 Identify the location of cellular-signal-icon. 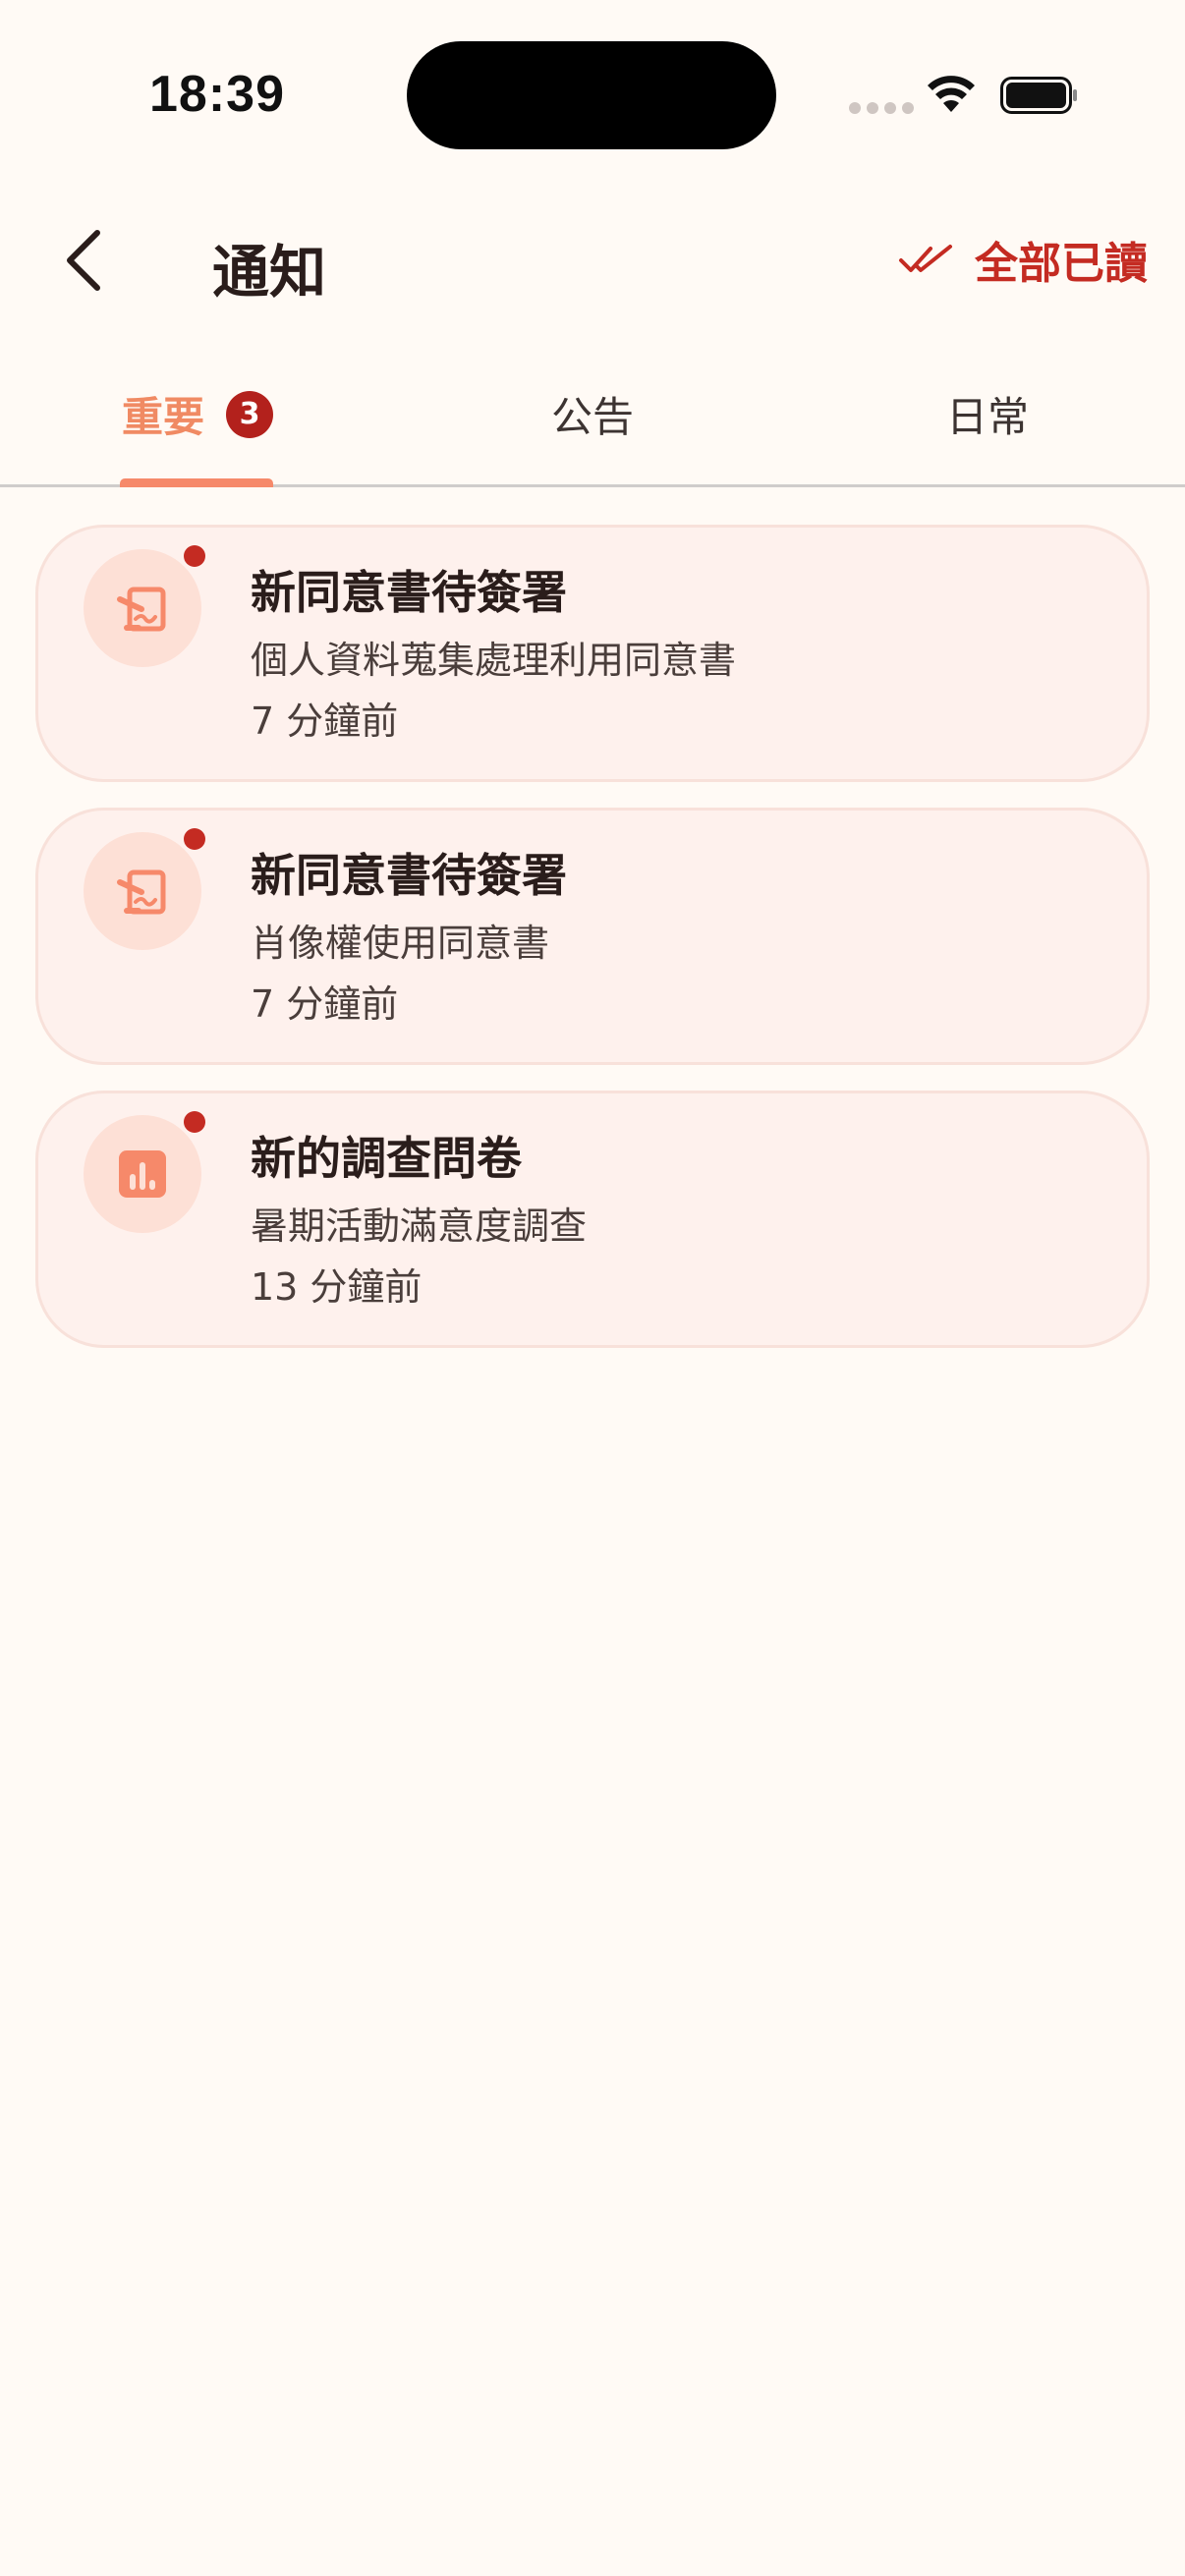
(881, 108).